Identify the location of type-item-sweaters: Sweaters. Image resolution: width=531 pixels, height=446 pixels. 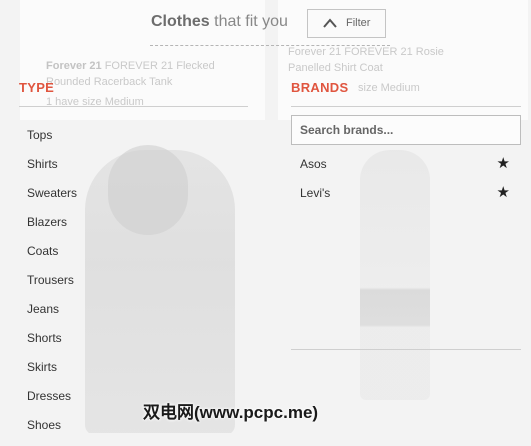
(52, 199).